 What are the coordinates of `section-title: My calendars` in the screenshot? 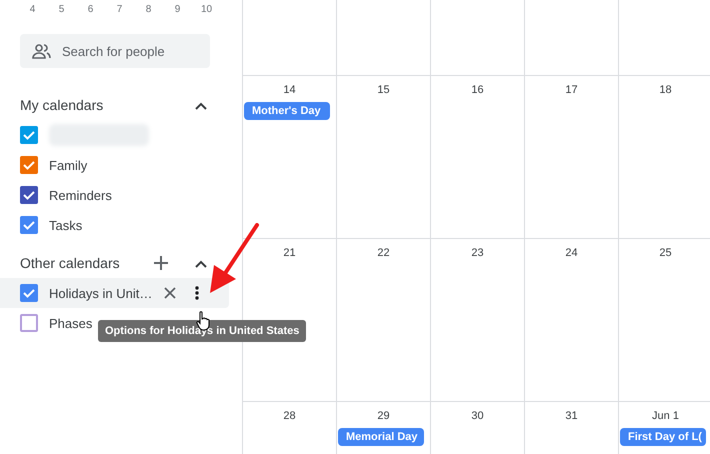 It's located at (62, 105).